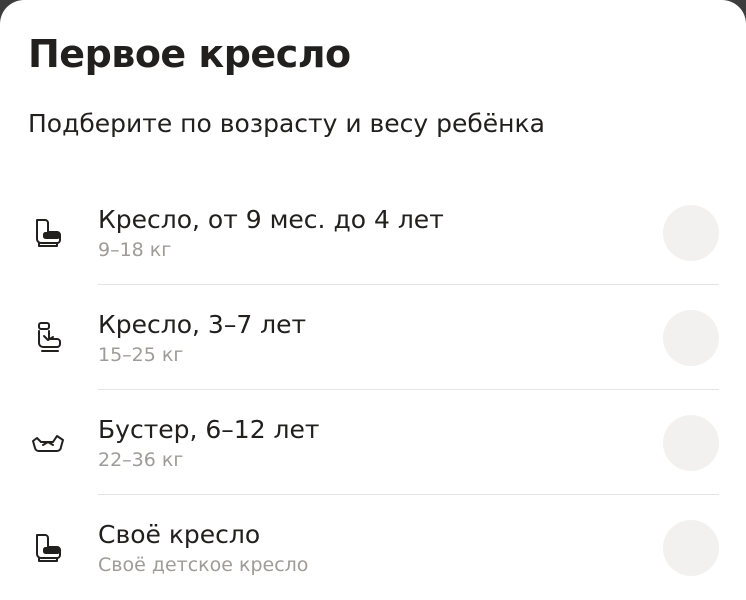 This screenshot has width=746, height=600. What do you see at coordinates (141, 460) in the screenshot?
I see `option-sublabel: 22–36 кг` at bounding box center [141, 460].